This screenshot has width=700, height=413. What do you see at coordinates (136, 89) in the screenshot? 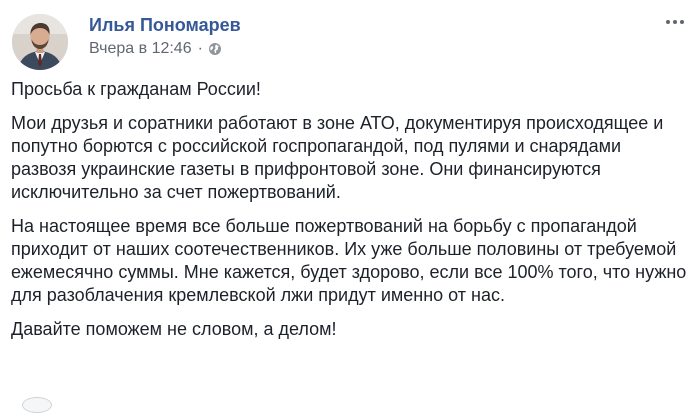
I see `post-paragraph: Просьба к гражданам России!` at bounding box center [136, 89].